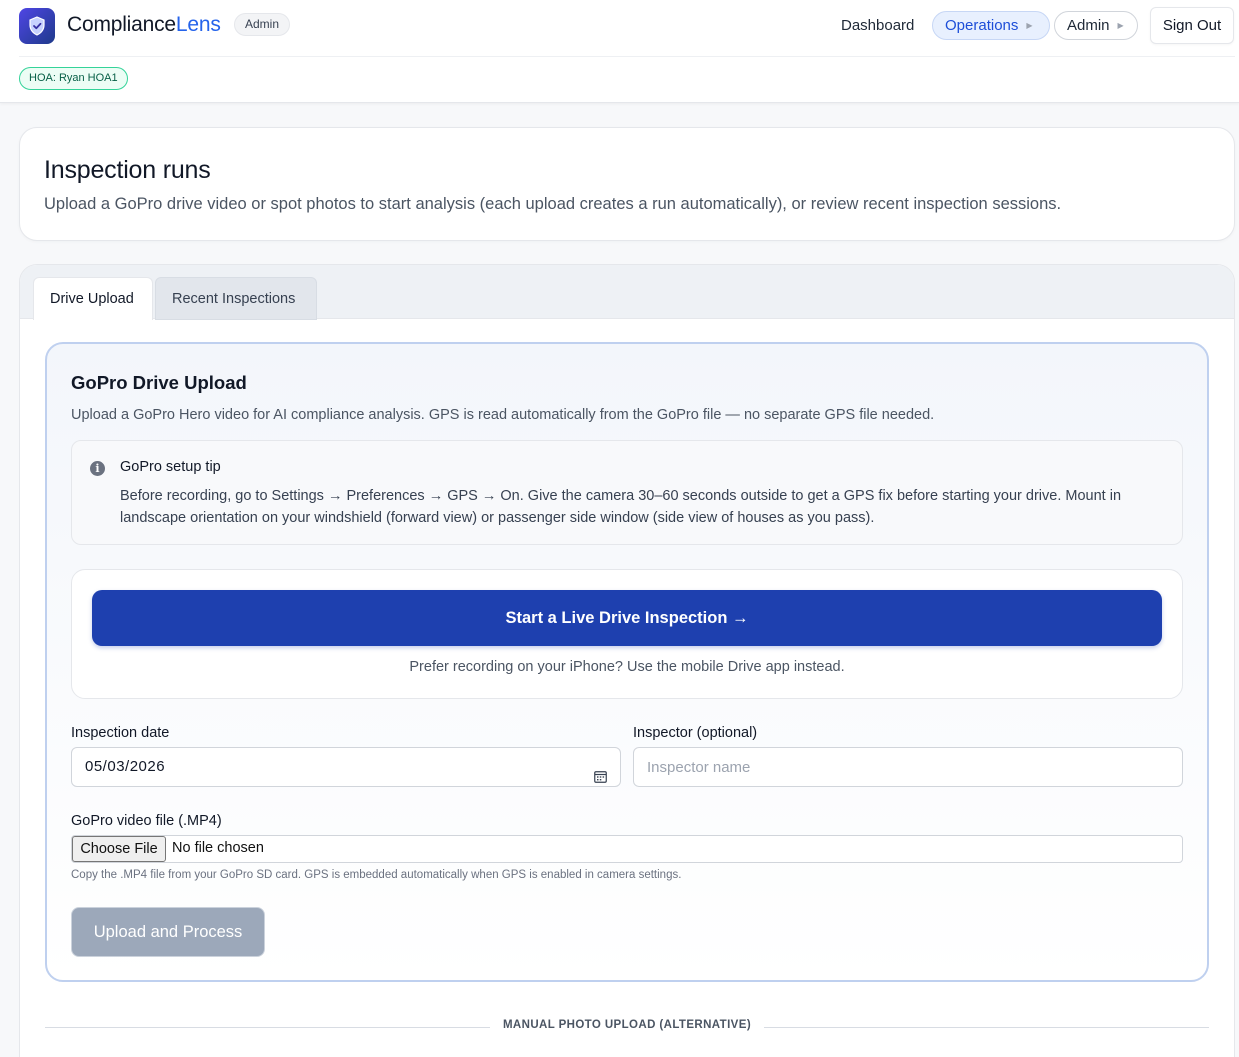 Image resolution: width=1239 pixels, height=1057 pixels. Describe the element at coordinates (346, 767) in the screenshot. I see `inspection-date-input: 05/03/2026` at that location.